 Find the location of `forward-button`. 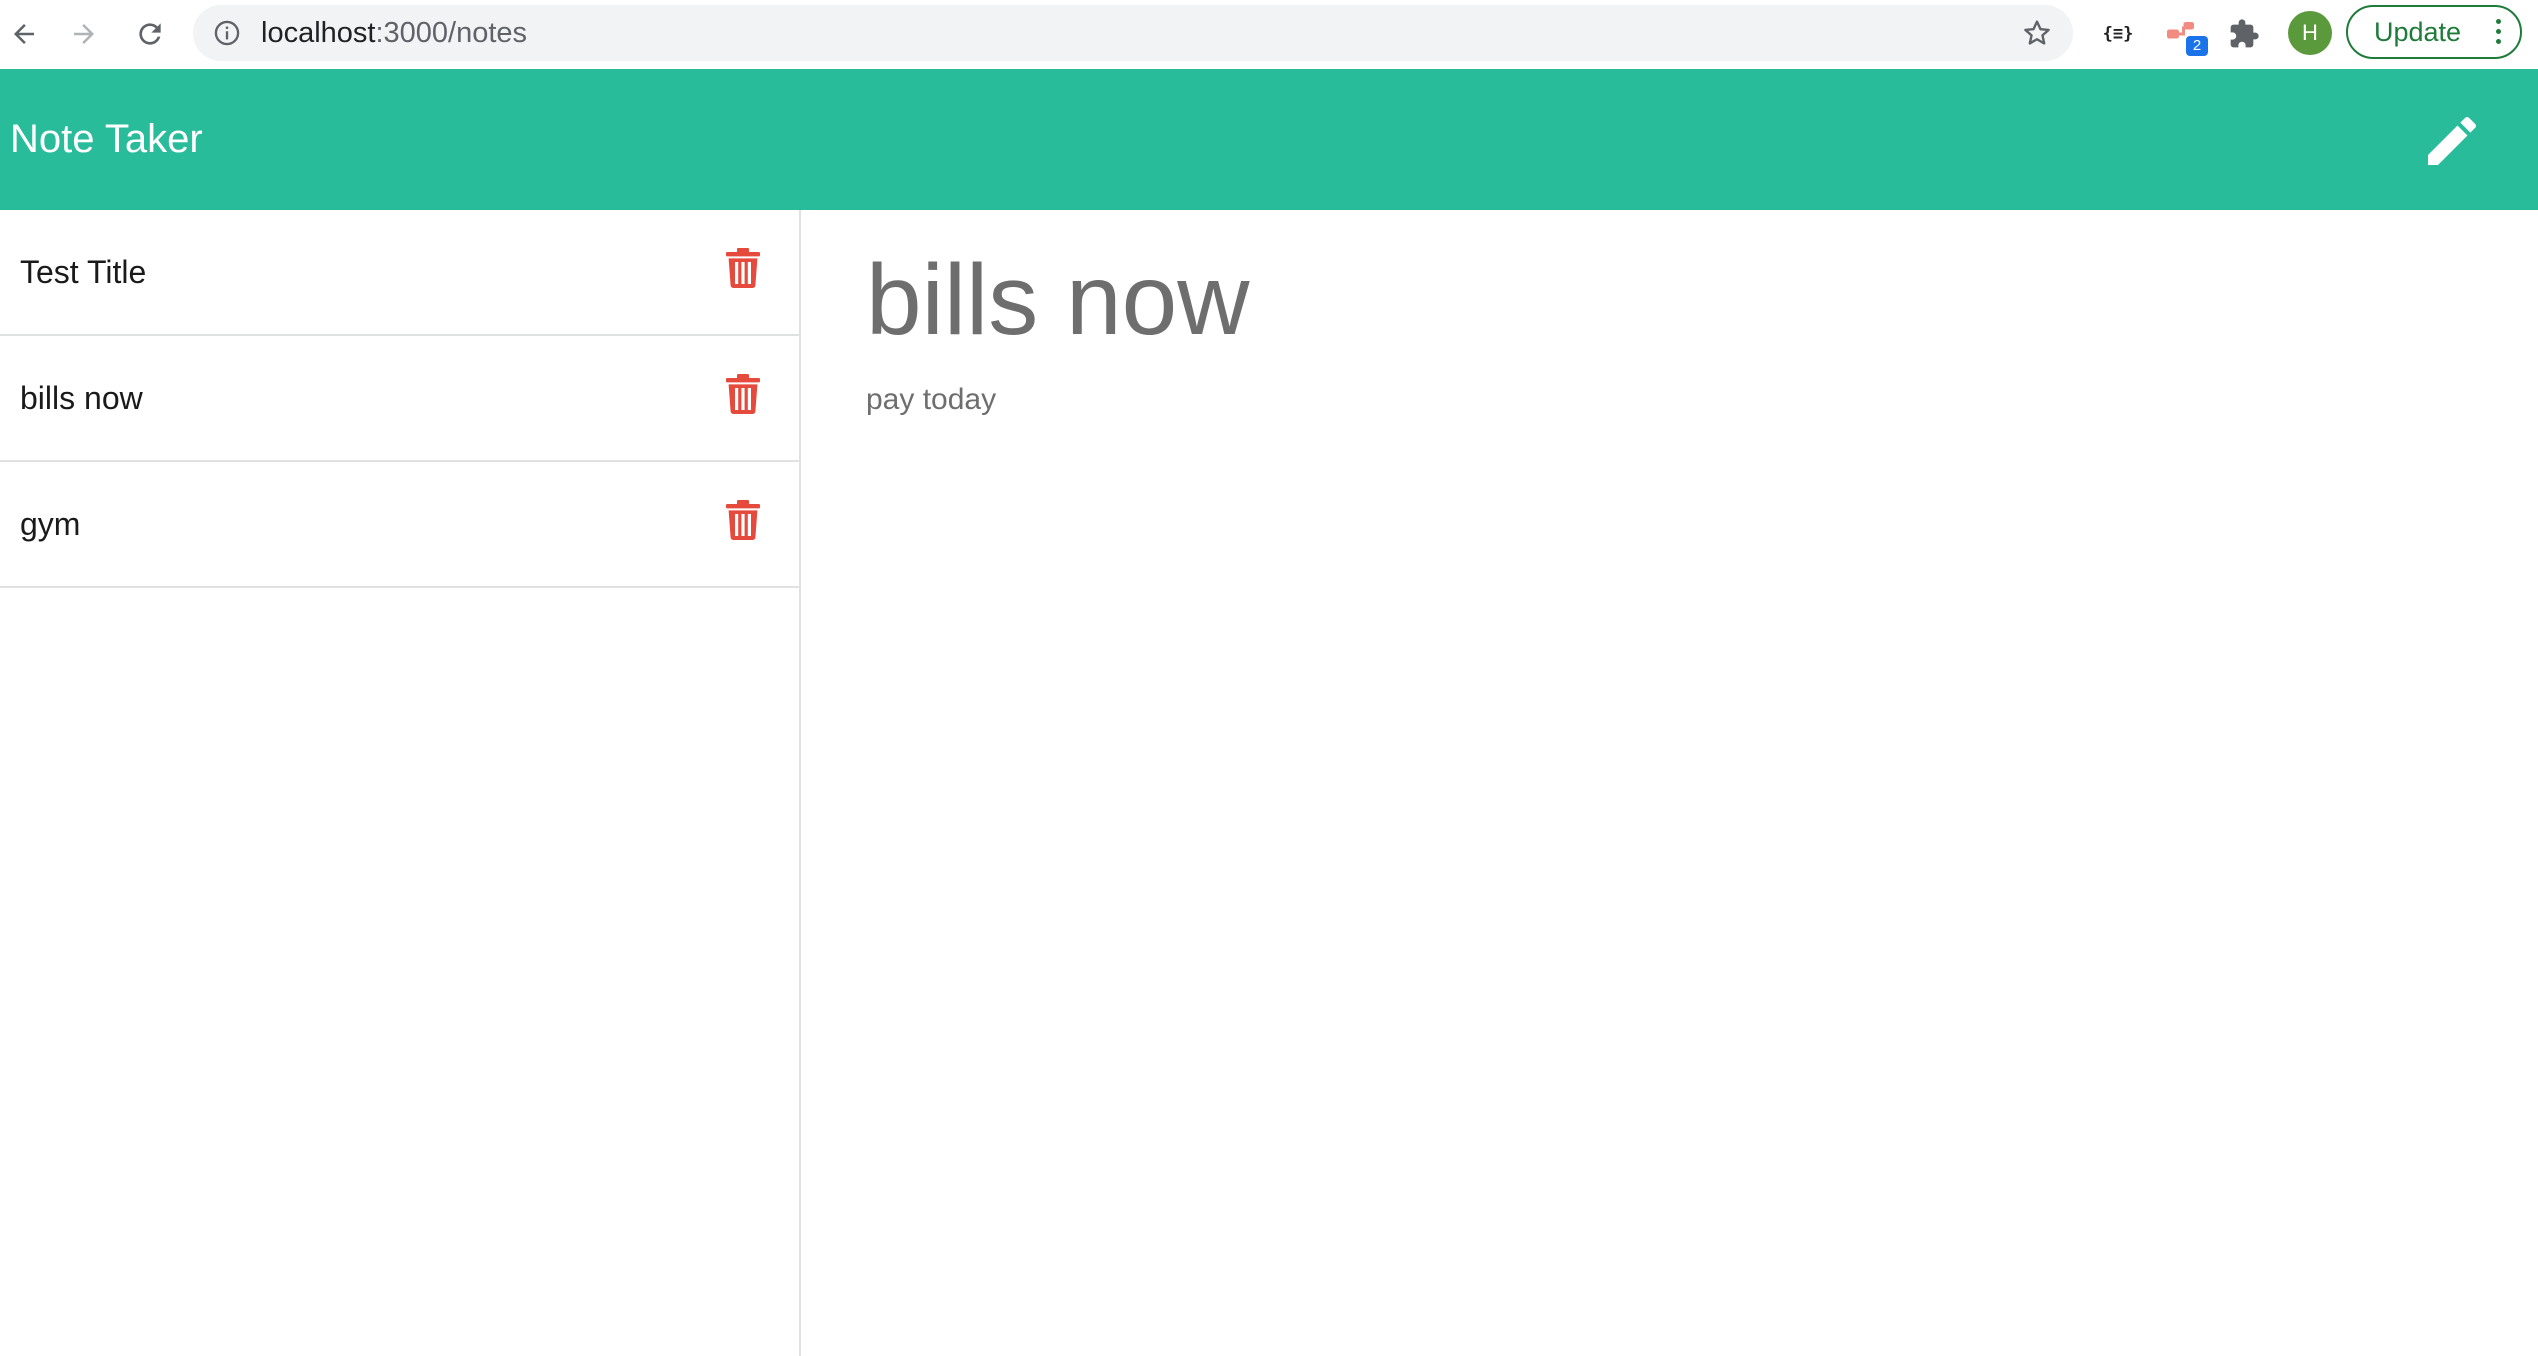

forward-button is located at coordinates (84, 34).